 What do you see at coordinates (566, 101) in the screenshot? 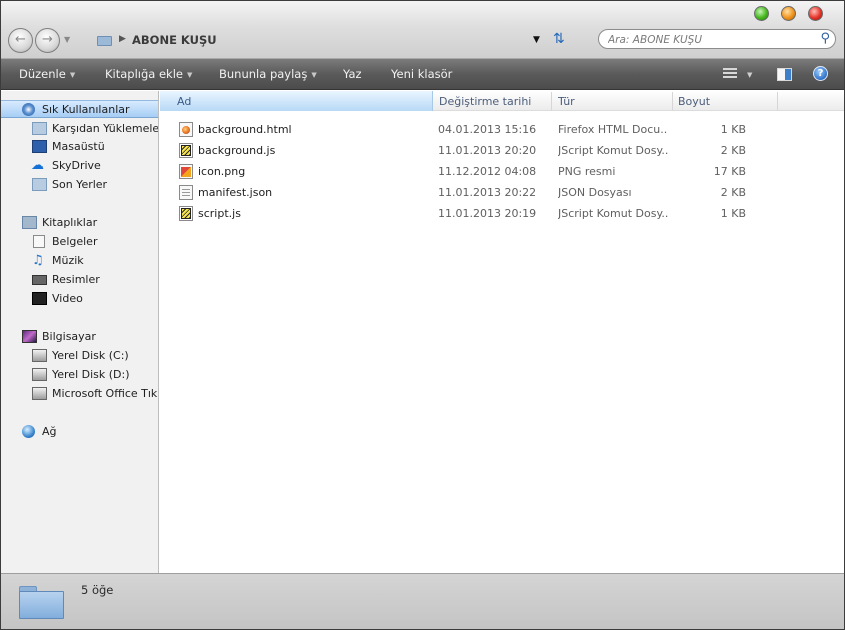
I see `column-header-type: Tür` at bounding box center [566, 101].